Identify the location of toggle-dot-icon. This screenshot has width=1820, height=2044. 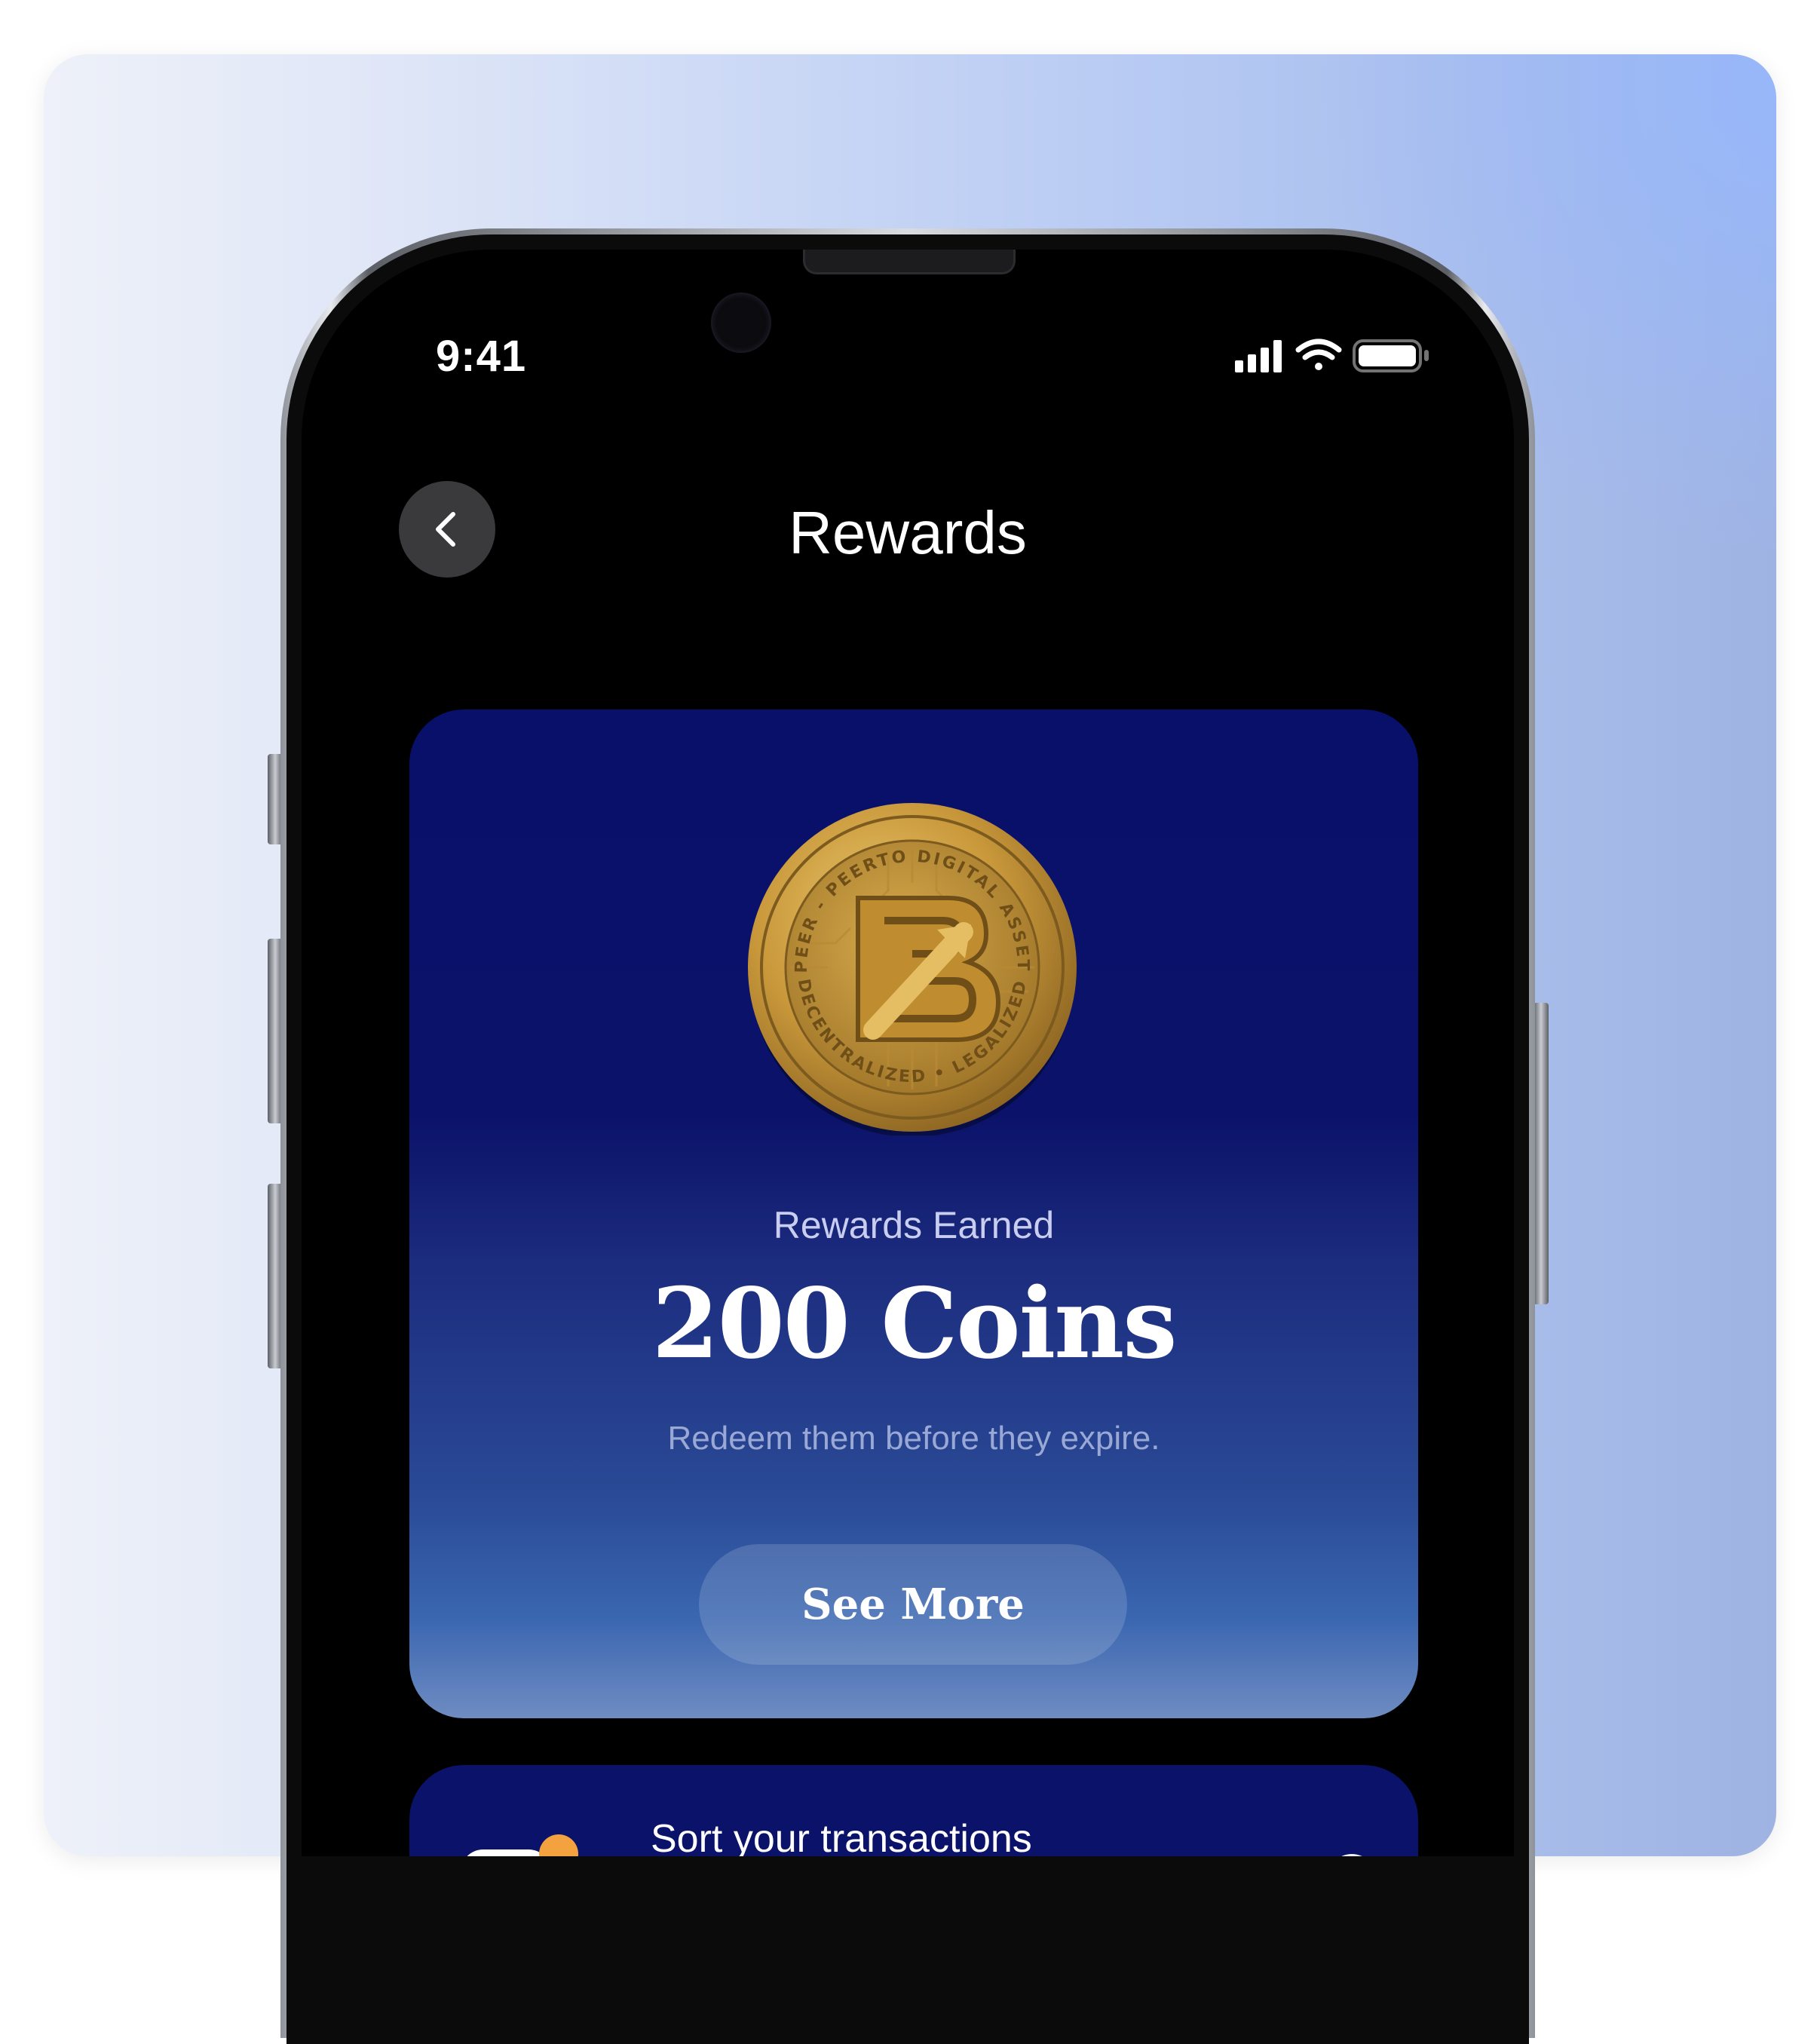
(558, 1845).